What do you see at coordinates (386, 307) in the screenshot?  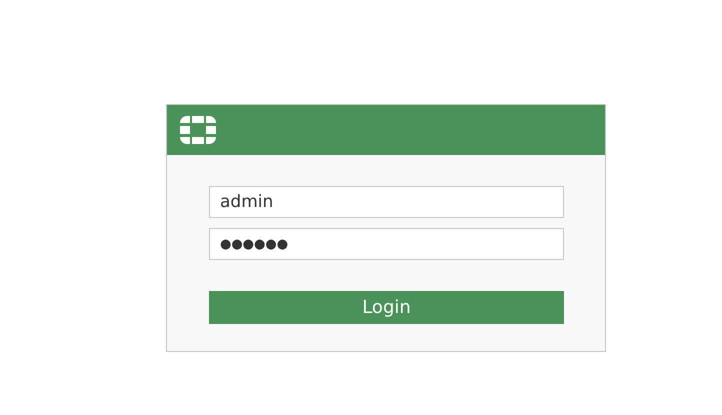 I see `login-button: Login` at bounding box center [386, 307].